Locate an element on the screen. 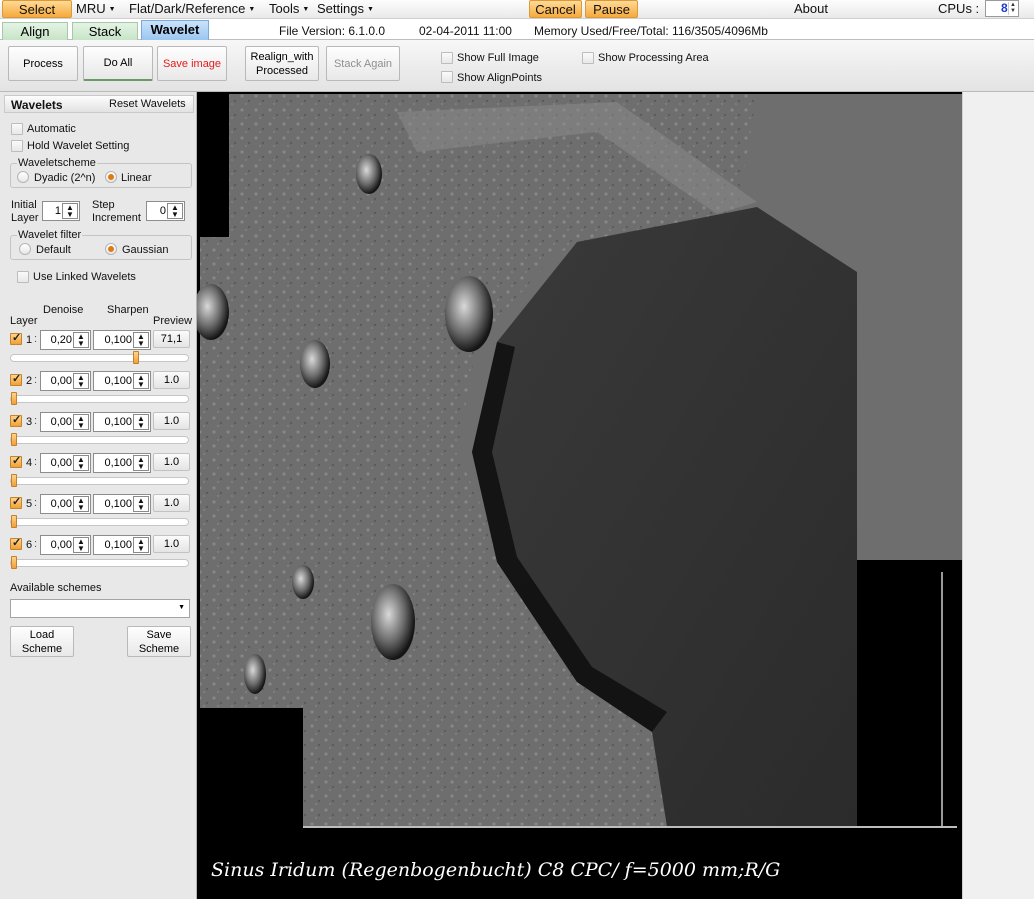  select-label: Select is located at coordinates (37, 9).